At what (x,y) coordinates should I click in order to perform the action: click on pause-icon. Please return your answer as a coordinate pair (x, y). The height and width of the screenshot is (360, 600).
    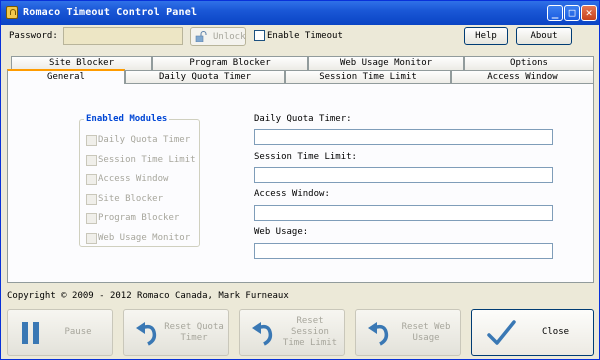
    Looking at the image, I should click on (30, 333).